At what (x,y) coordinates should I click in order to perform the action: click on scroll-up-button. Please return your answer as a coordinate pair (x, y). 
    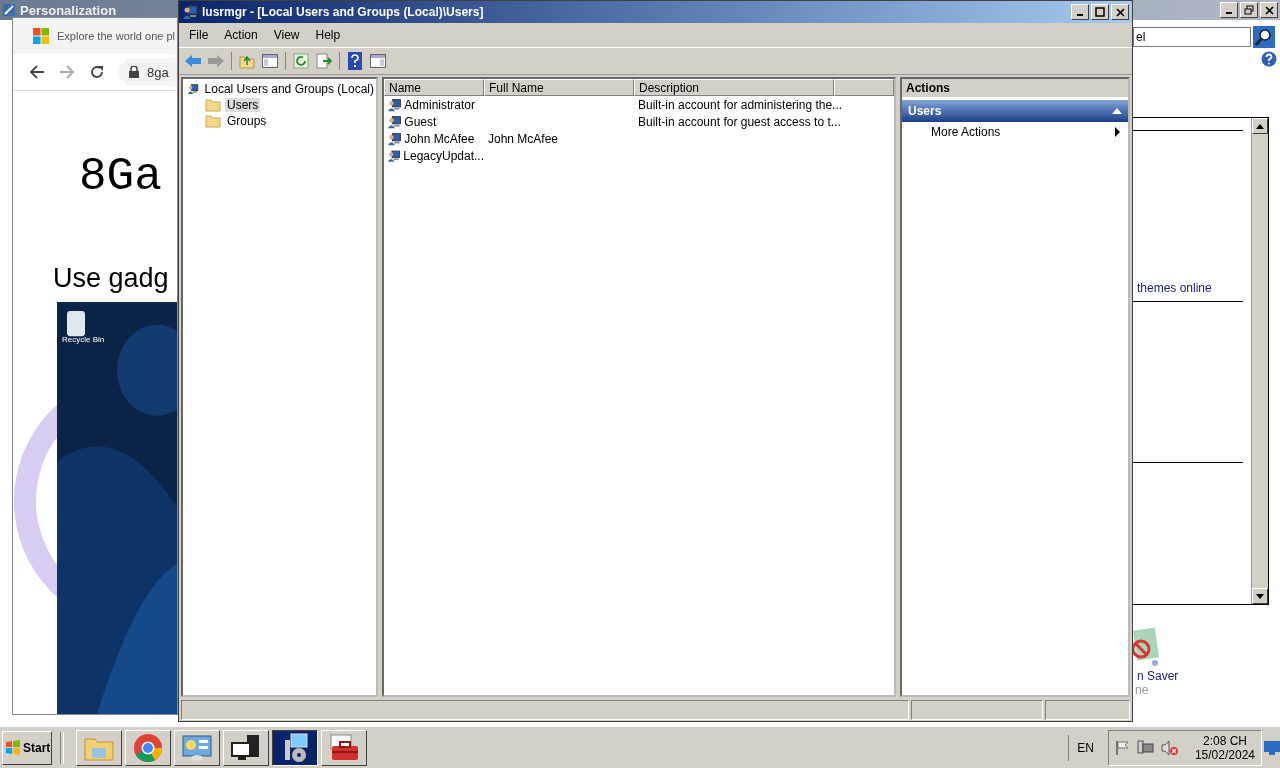
    Looking at the image, I should click on (1260, 126).